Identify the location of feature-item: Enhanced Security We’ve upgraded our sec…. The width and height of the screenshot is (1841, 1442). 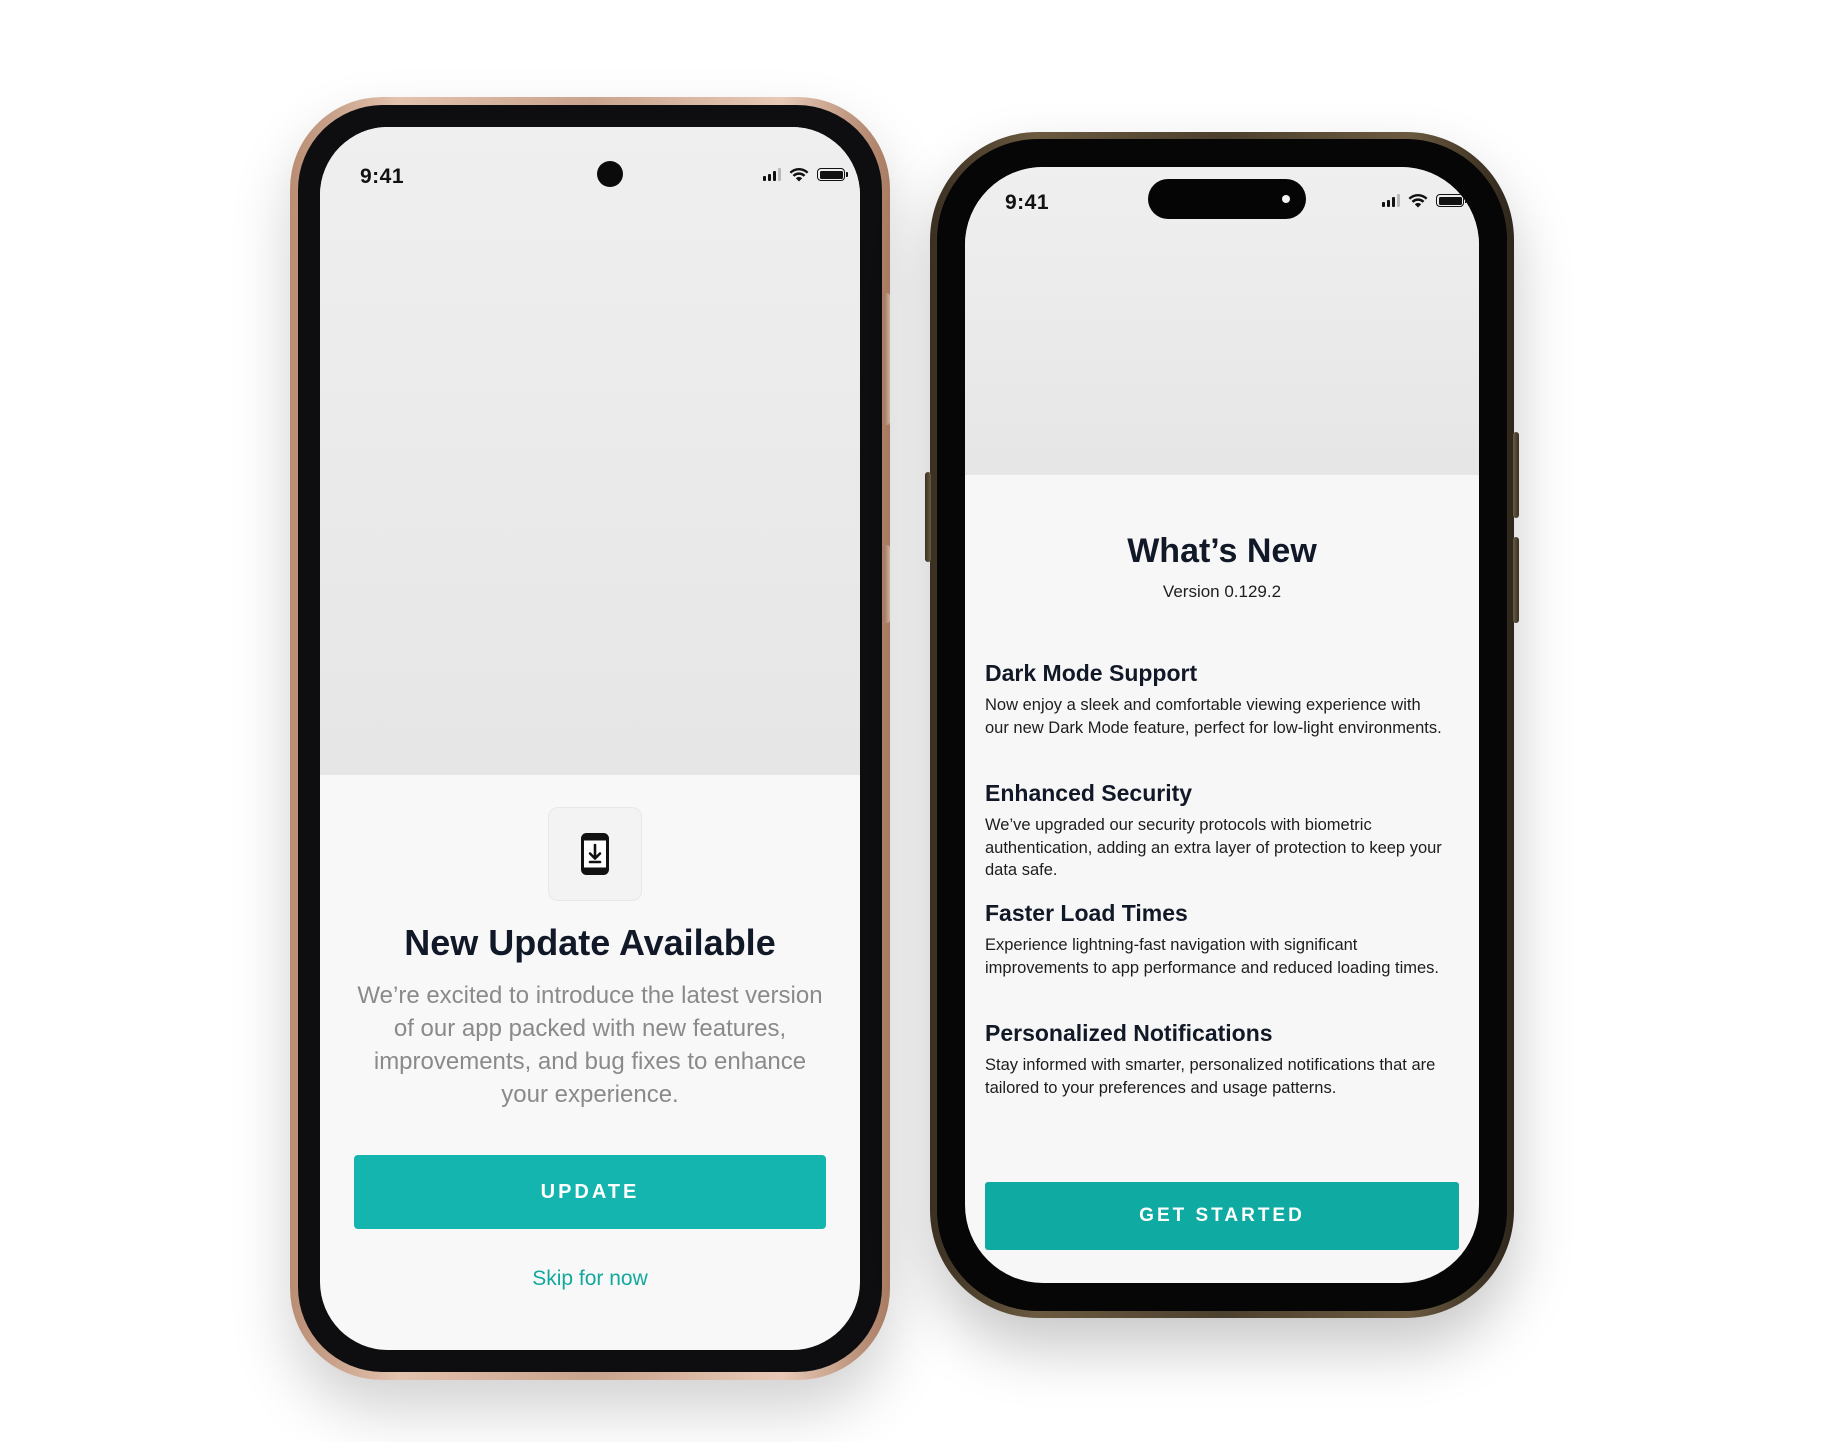
(1217, 831).